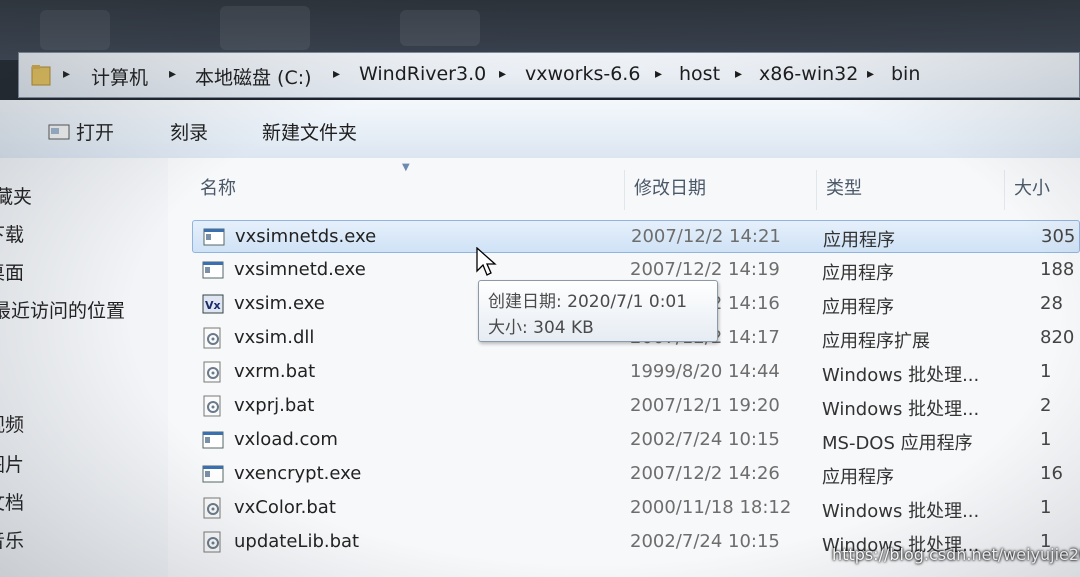 This screenshot has height=577, width=1080. I want to click on file-size: 188, so click(1057, 269).